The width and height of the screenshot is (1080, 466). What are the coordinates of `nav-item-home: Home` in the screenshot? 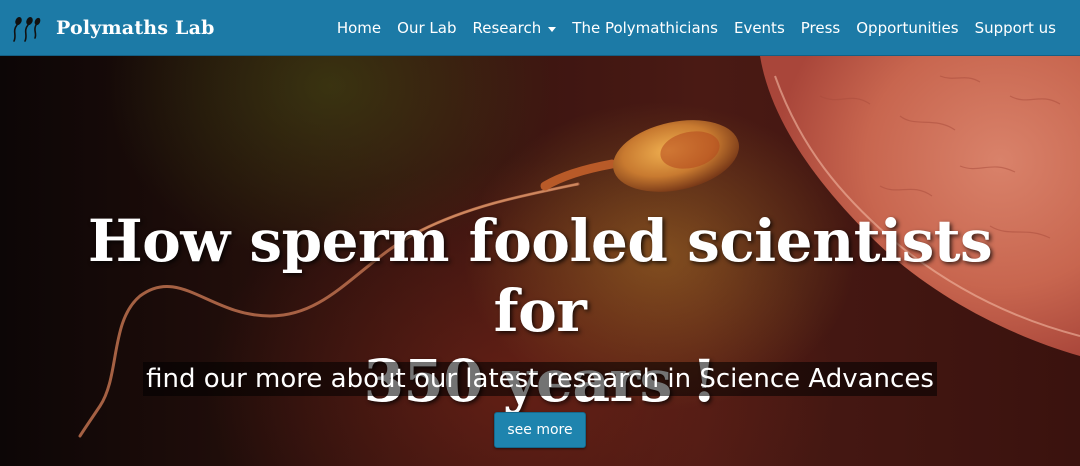 It's located at (359, 28).